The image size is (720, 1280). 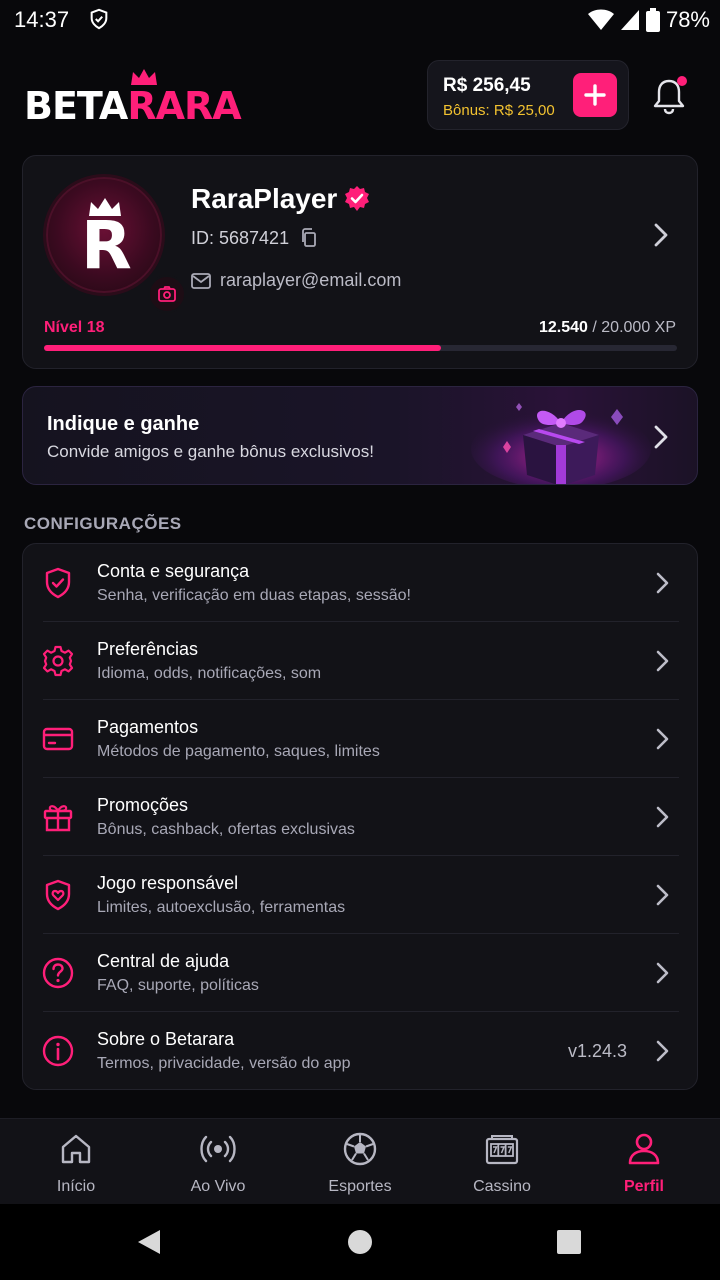 I want to click on battery-icon, so click(x=652, y=20).